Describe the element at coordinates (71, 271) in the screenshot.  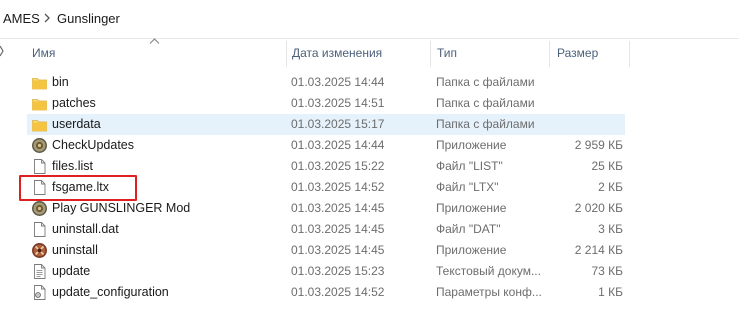
I see `file-name: update` at that location.